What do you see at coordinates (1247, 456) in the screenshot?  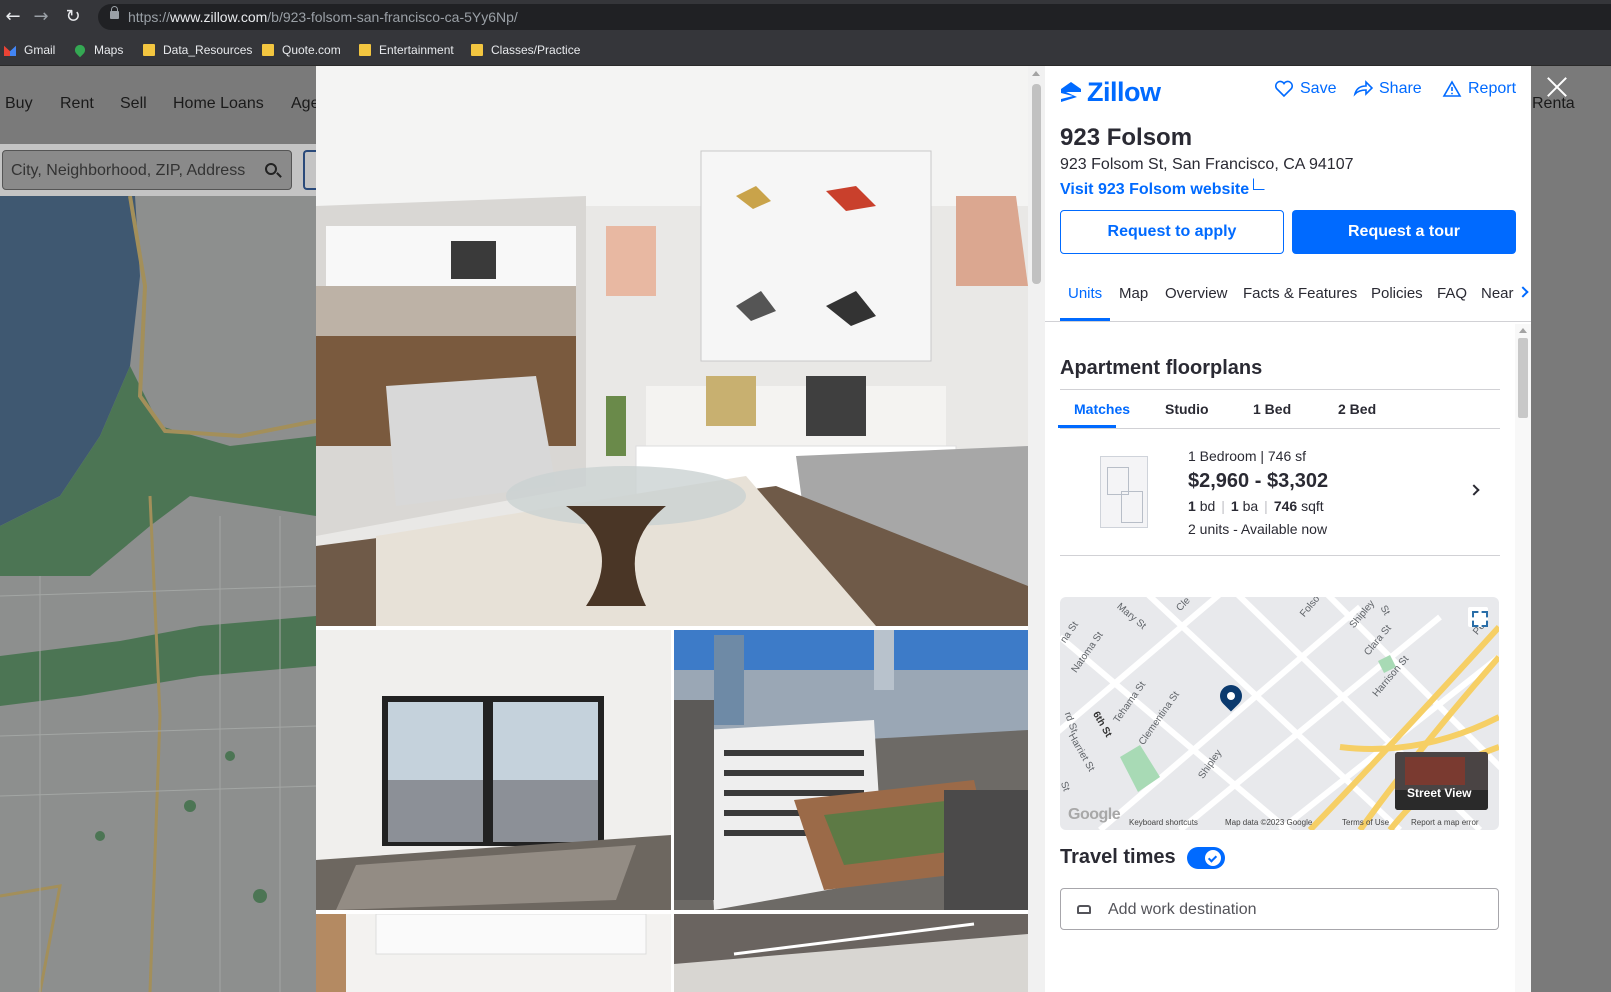 I see `floorplan-subtitle: 1 Bedroom | 746 sf` at bounding box center [1247, 456].